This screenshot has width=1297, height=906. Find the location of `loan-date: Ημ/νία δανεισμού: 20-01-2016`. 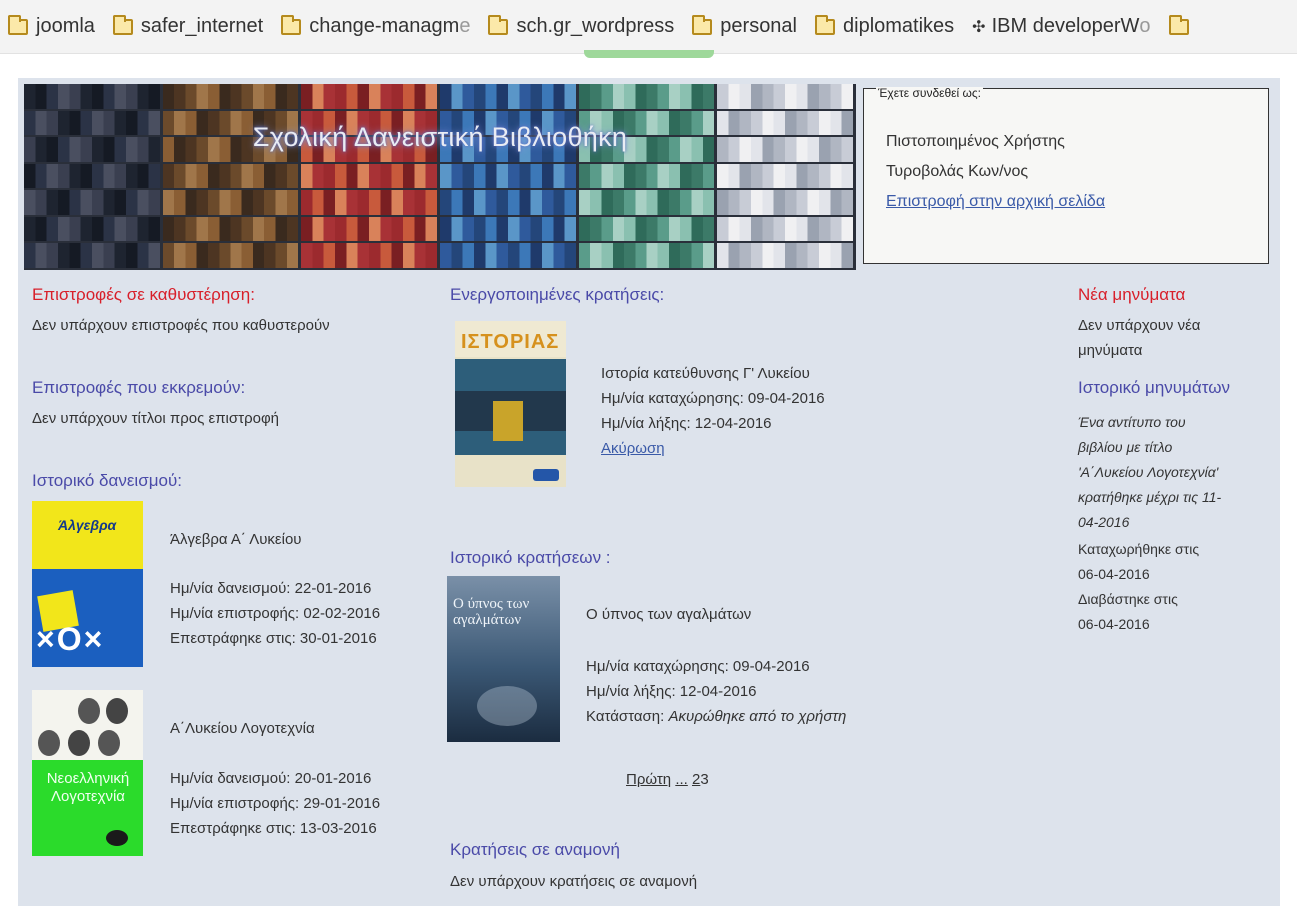

loan-date: Ημ/νία δανεισμού: 20-01-2016 is located at coordinates (271, 778).